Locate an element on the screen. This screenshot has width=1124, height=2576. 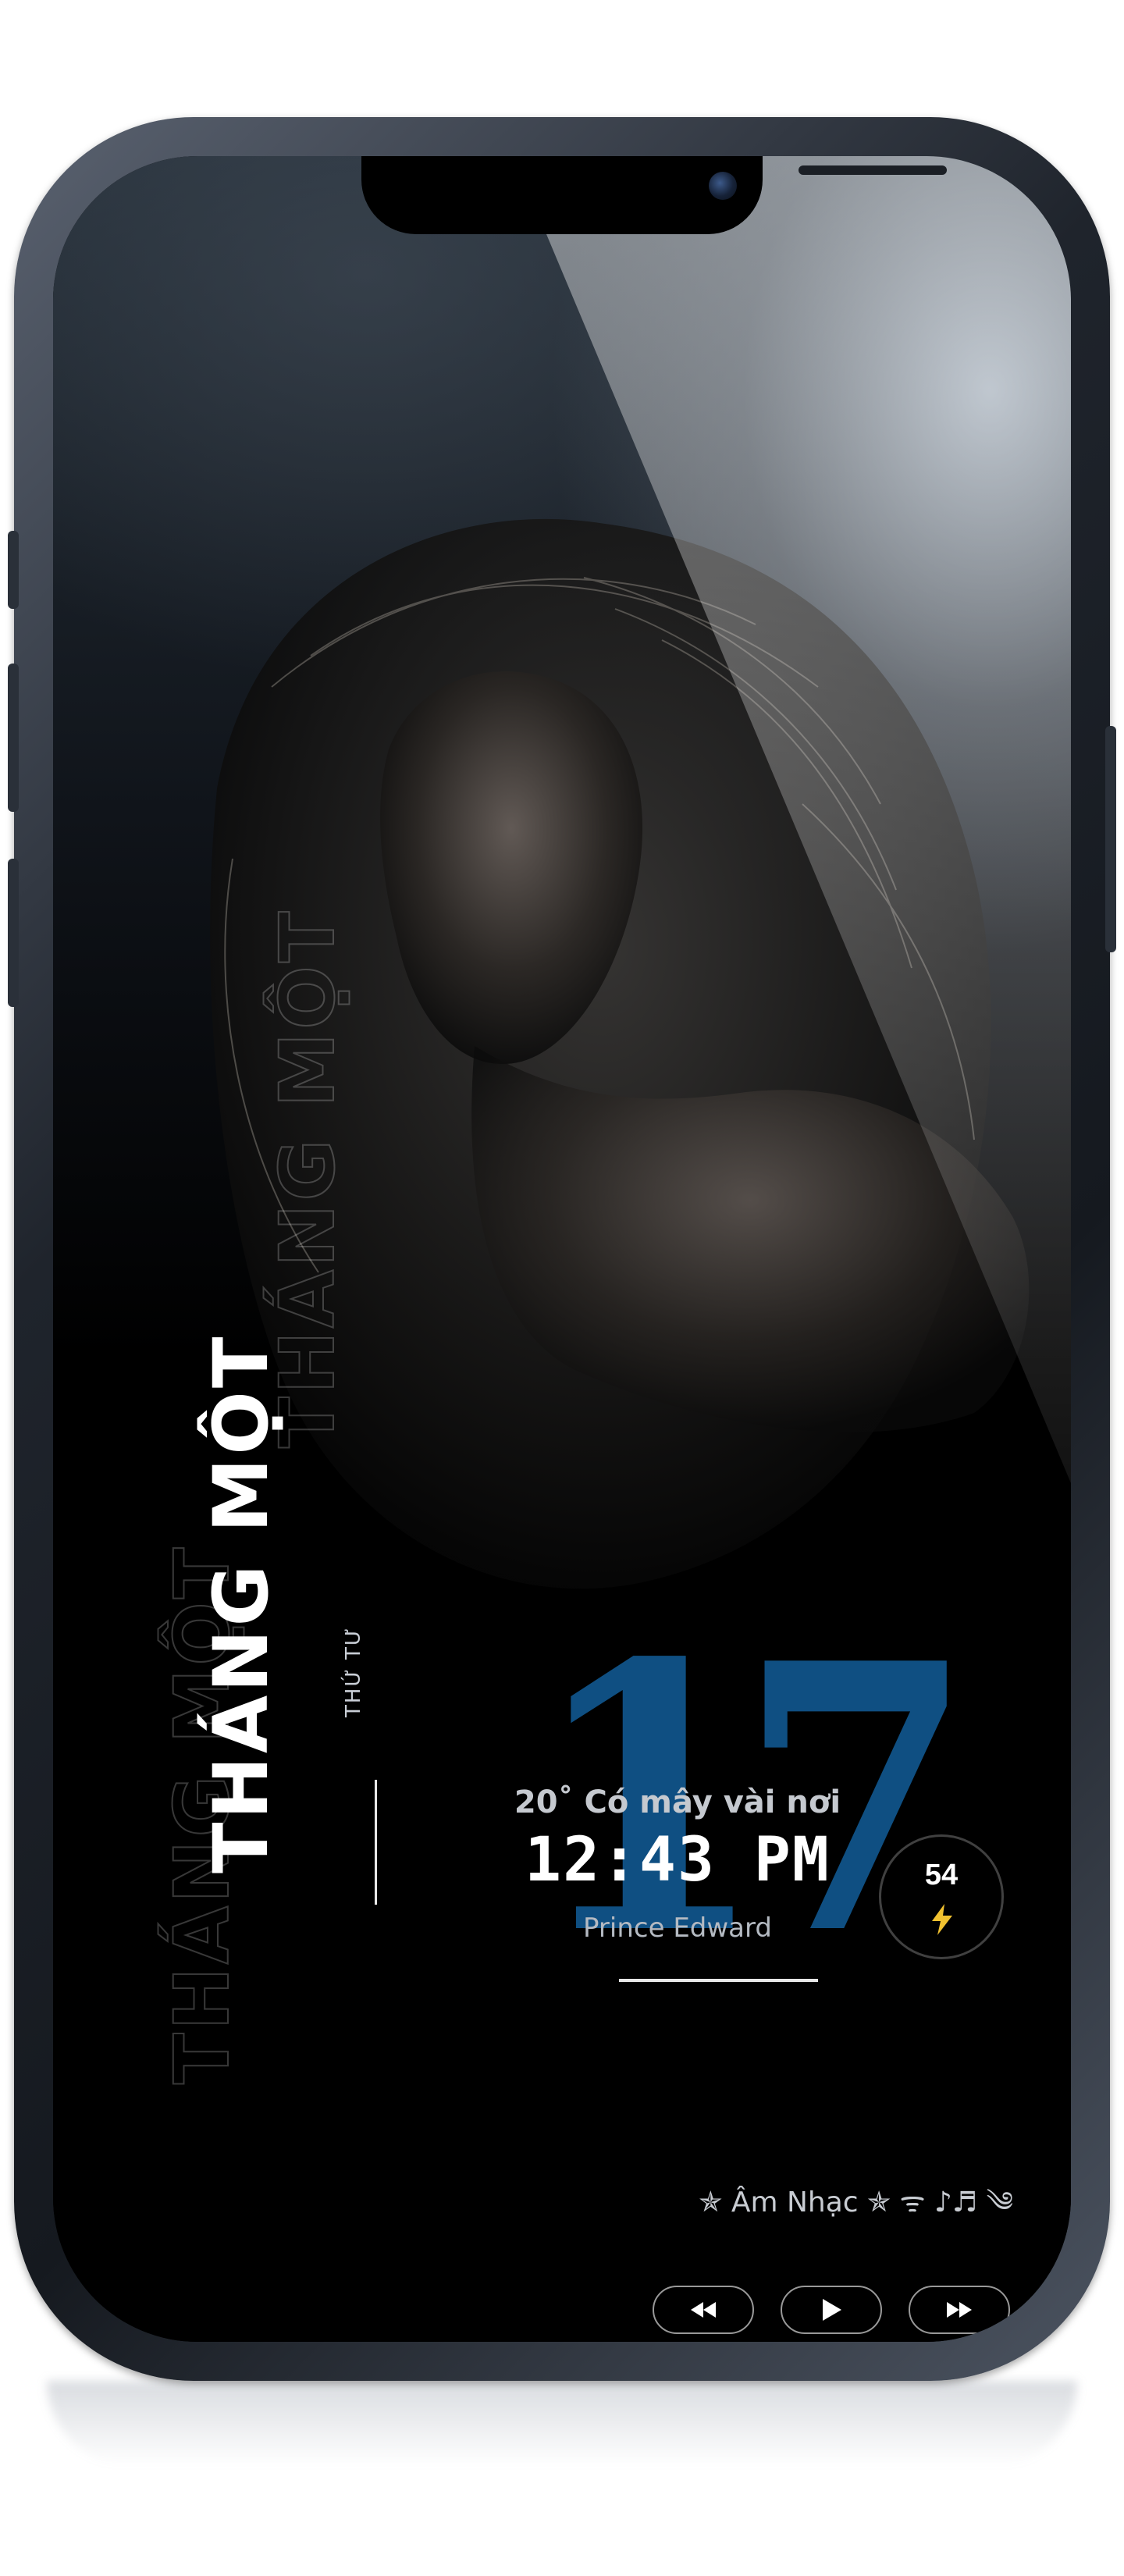
front-camera-icon is located at coordinates (723, 186).